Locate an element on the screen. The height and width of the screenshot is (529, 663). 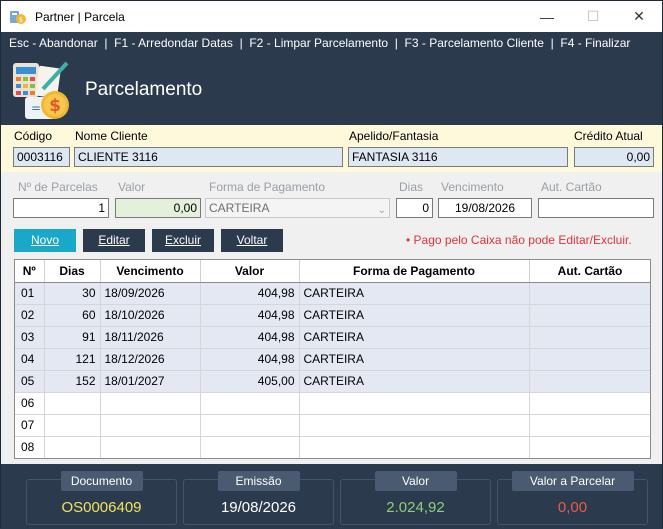
nome-cliente-label: Nome Cliente is located at coordinates (111, 136).